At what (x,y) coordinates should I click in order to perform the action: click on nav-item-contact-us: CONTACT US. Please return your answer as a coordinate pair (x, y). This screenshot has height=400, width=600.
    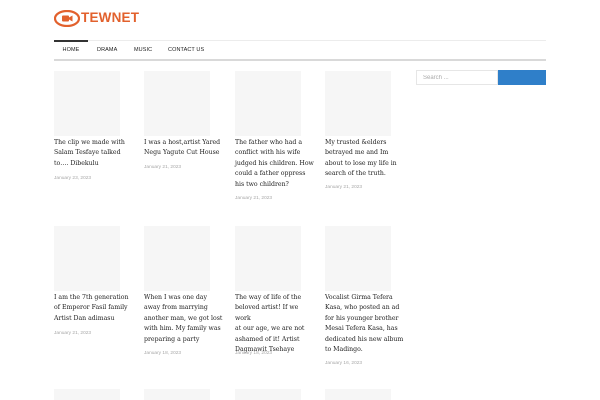
    Looking at the image, I should click on (186, 50).